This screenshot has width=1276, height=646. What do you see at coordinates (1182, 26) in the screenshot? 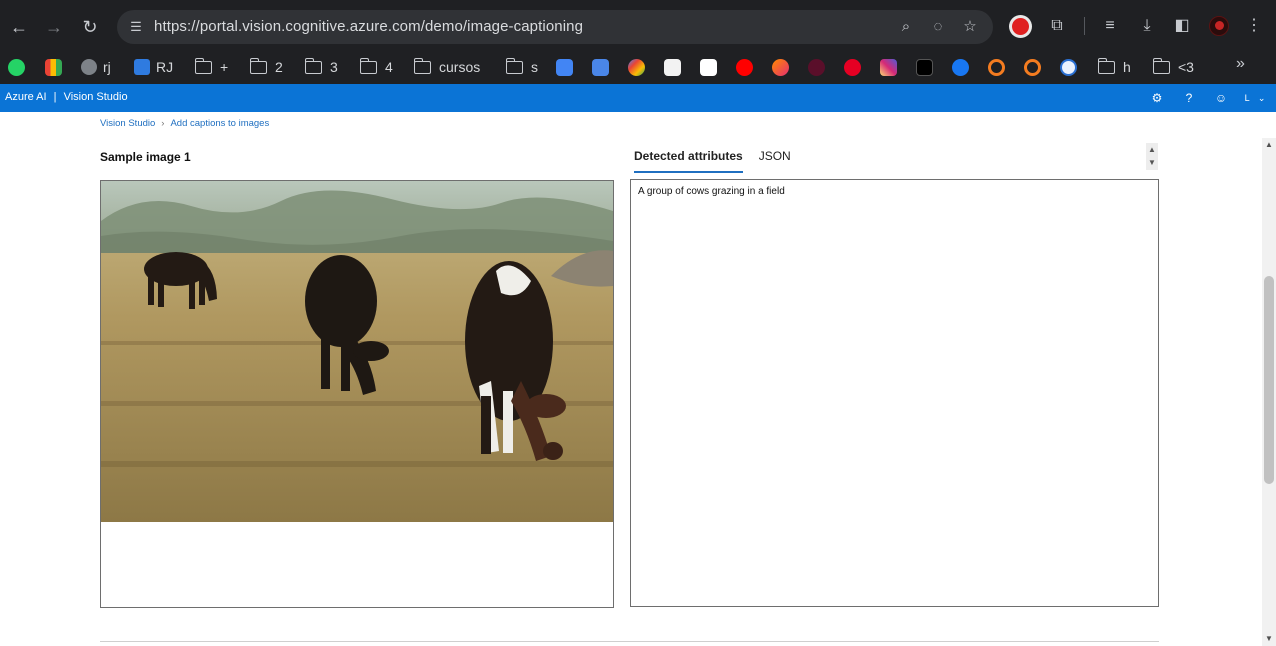
I see `side-panel-icon: ◧` at bounding box center [1182, 26].